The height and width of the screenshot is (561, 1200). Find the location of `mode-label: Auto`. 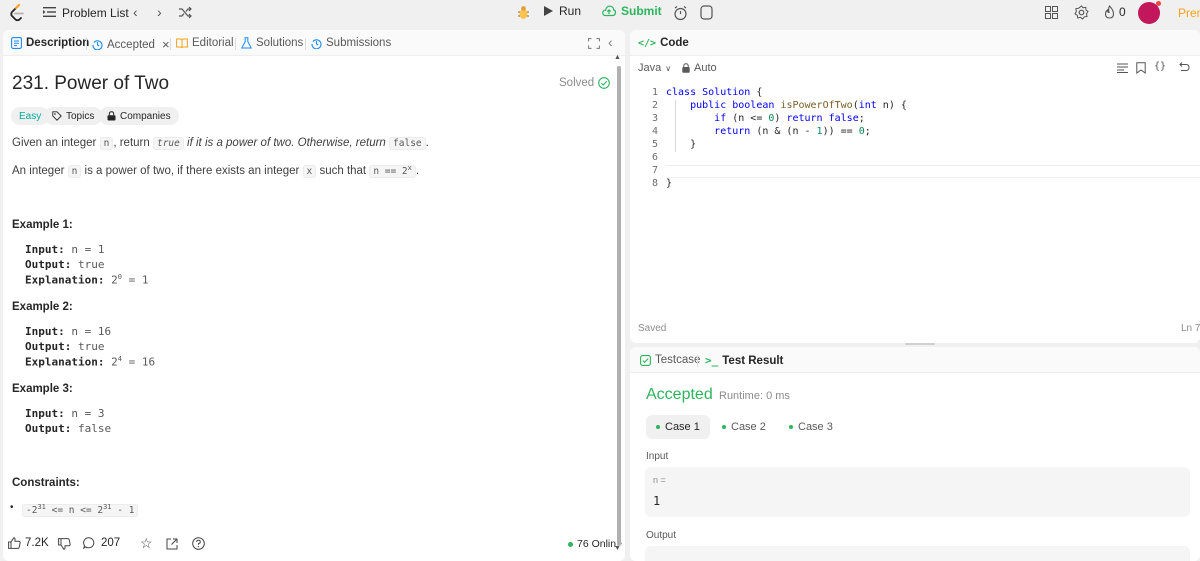

mode-label: Auto is located at coordinates (705, 68).